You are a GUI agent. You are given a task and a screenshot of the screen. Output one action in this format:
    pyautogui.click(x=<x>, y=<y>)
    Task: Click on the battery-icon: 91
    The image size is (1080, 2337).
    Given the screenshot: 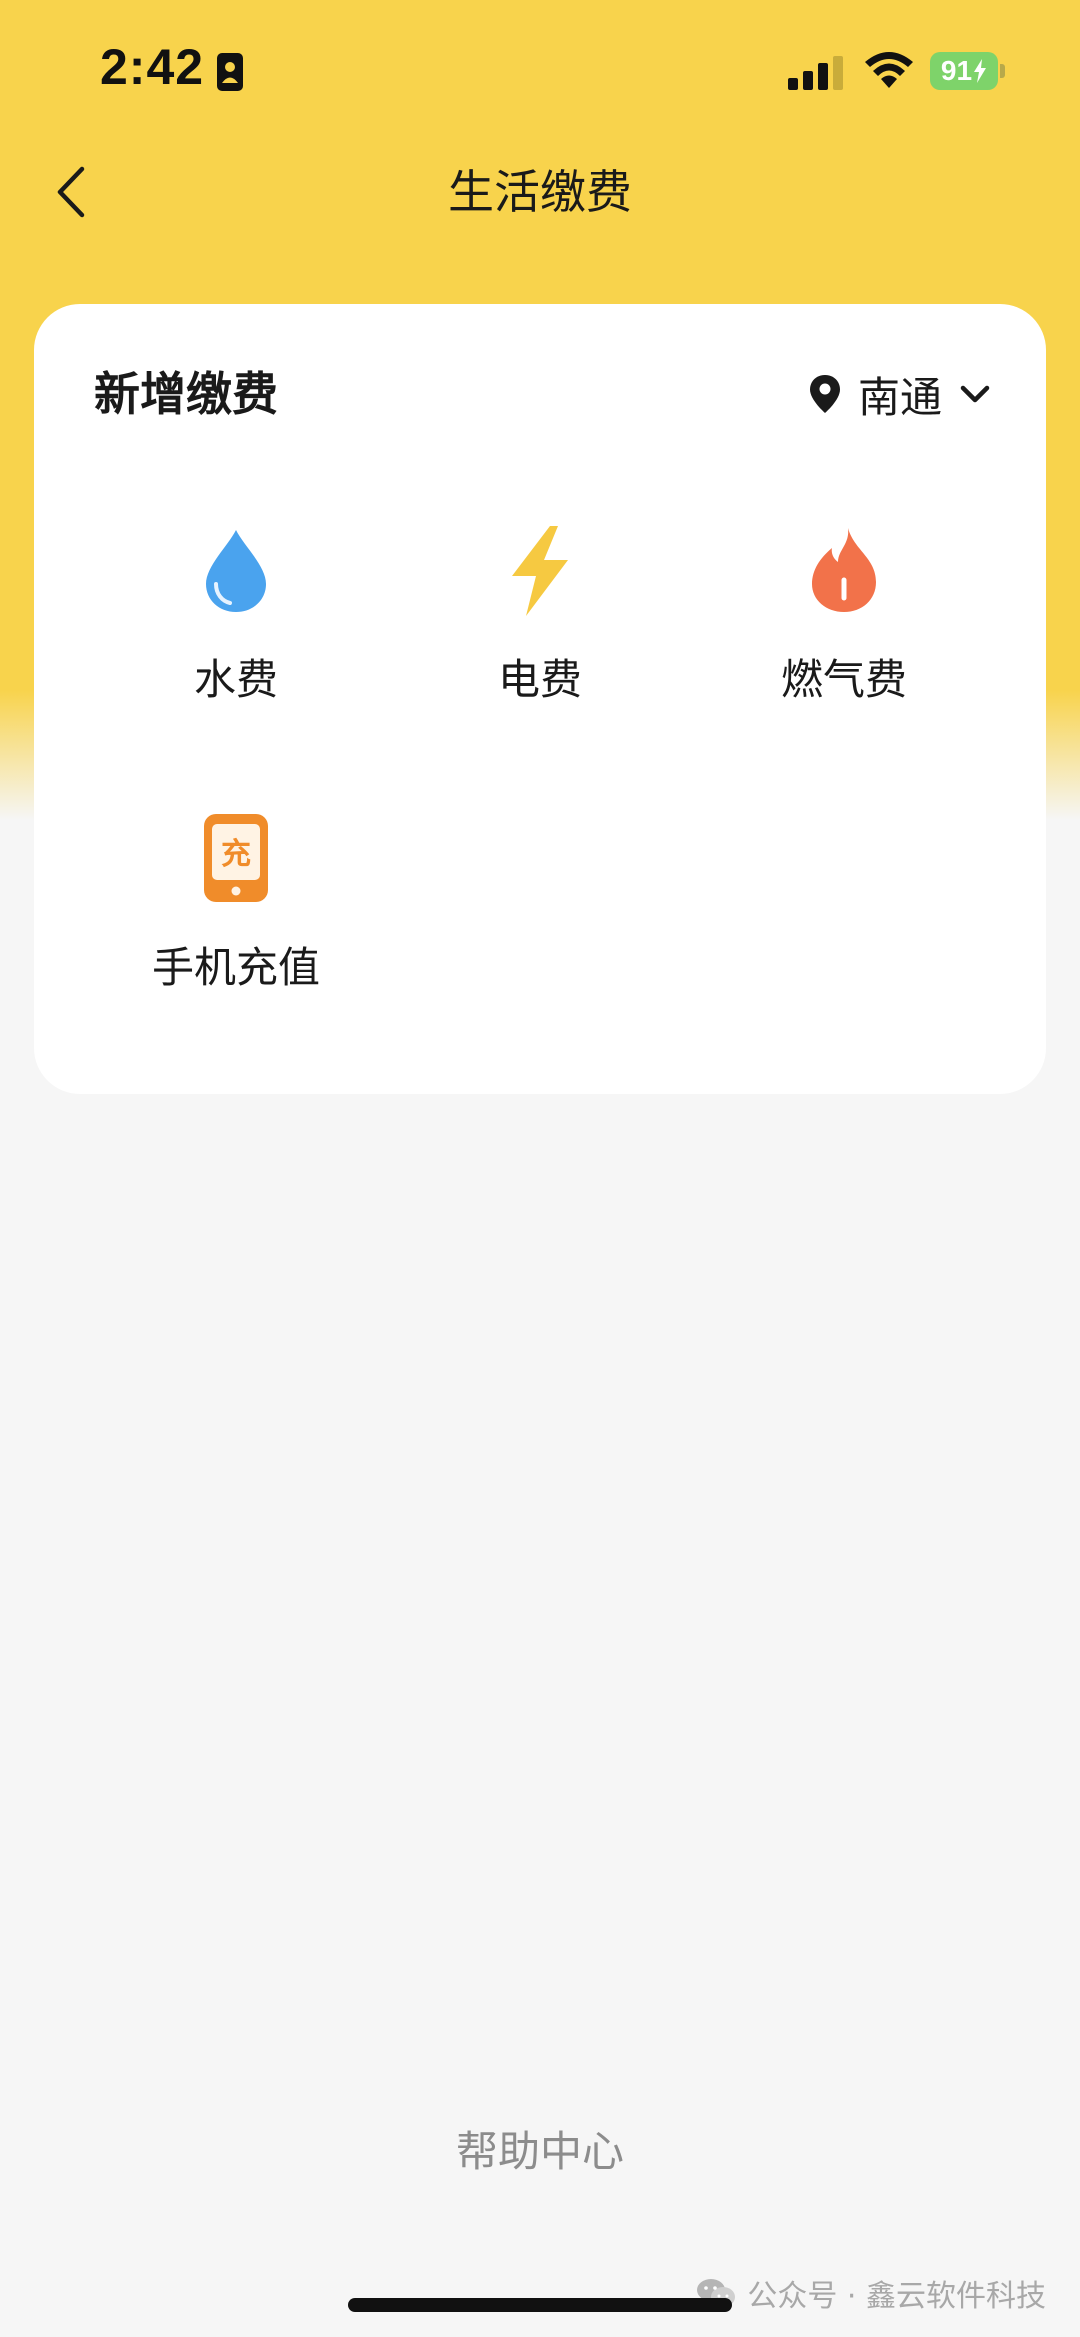 What is the action you would take?
    pyautogui.click(x=968, y=71)
    